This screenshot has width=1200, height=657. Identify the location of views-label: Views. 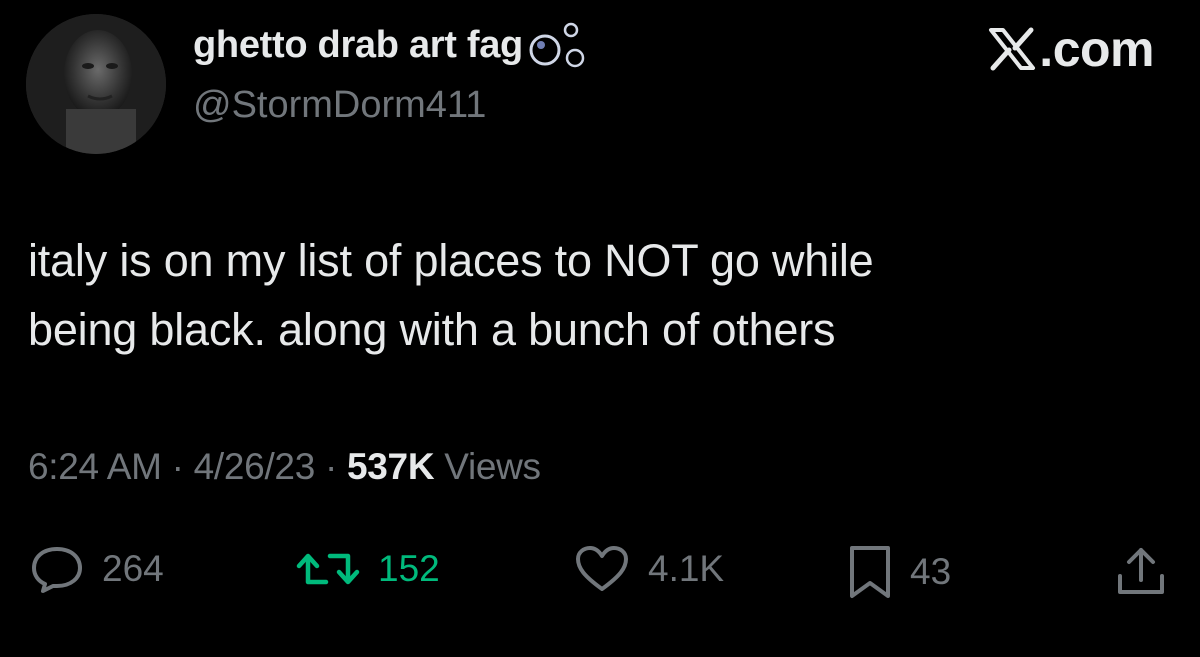
(487, 466).